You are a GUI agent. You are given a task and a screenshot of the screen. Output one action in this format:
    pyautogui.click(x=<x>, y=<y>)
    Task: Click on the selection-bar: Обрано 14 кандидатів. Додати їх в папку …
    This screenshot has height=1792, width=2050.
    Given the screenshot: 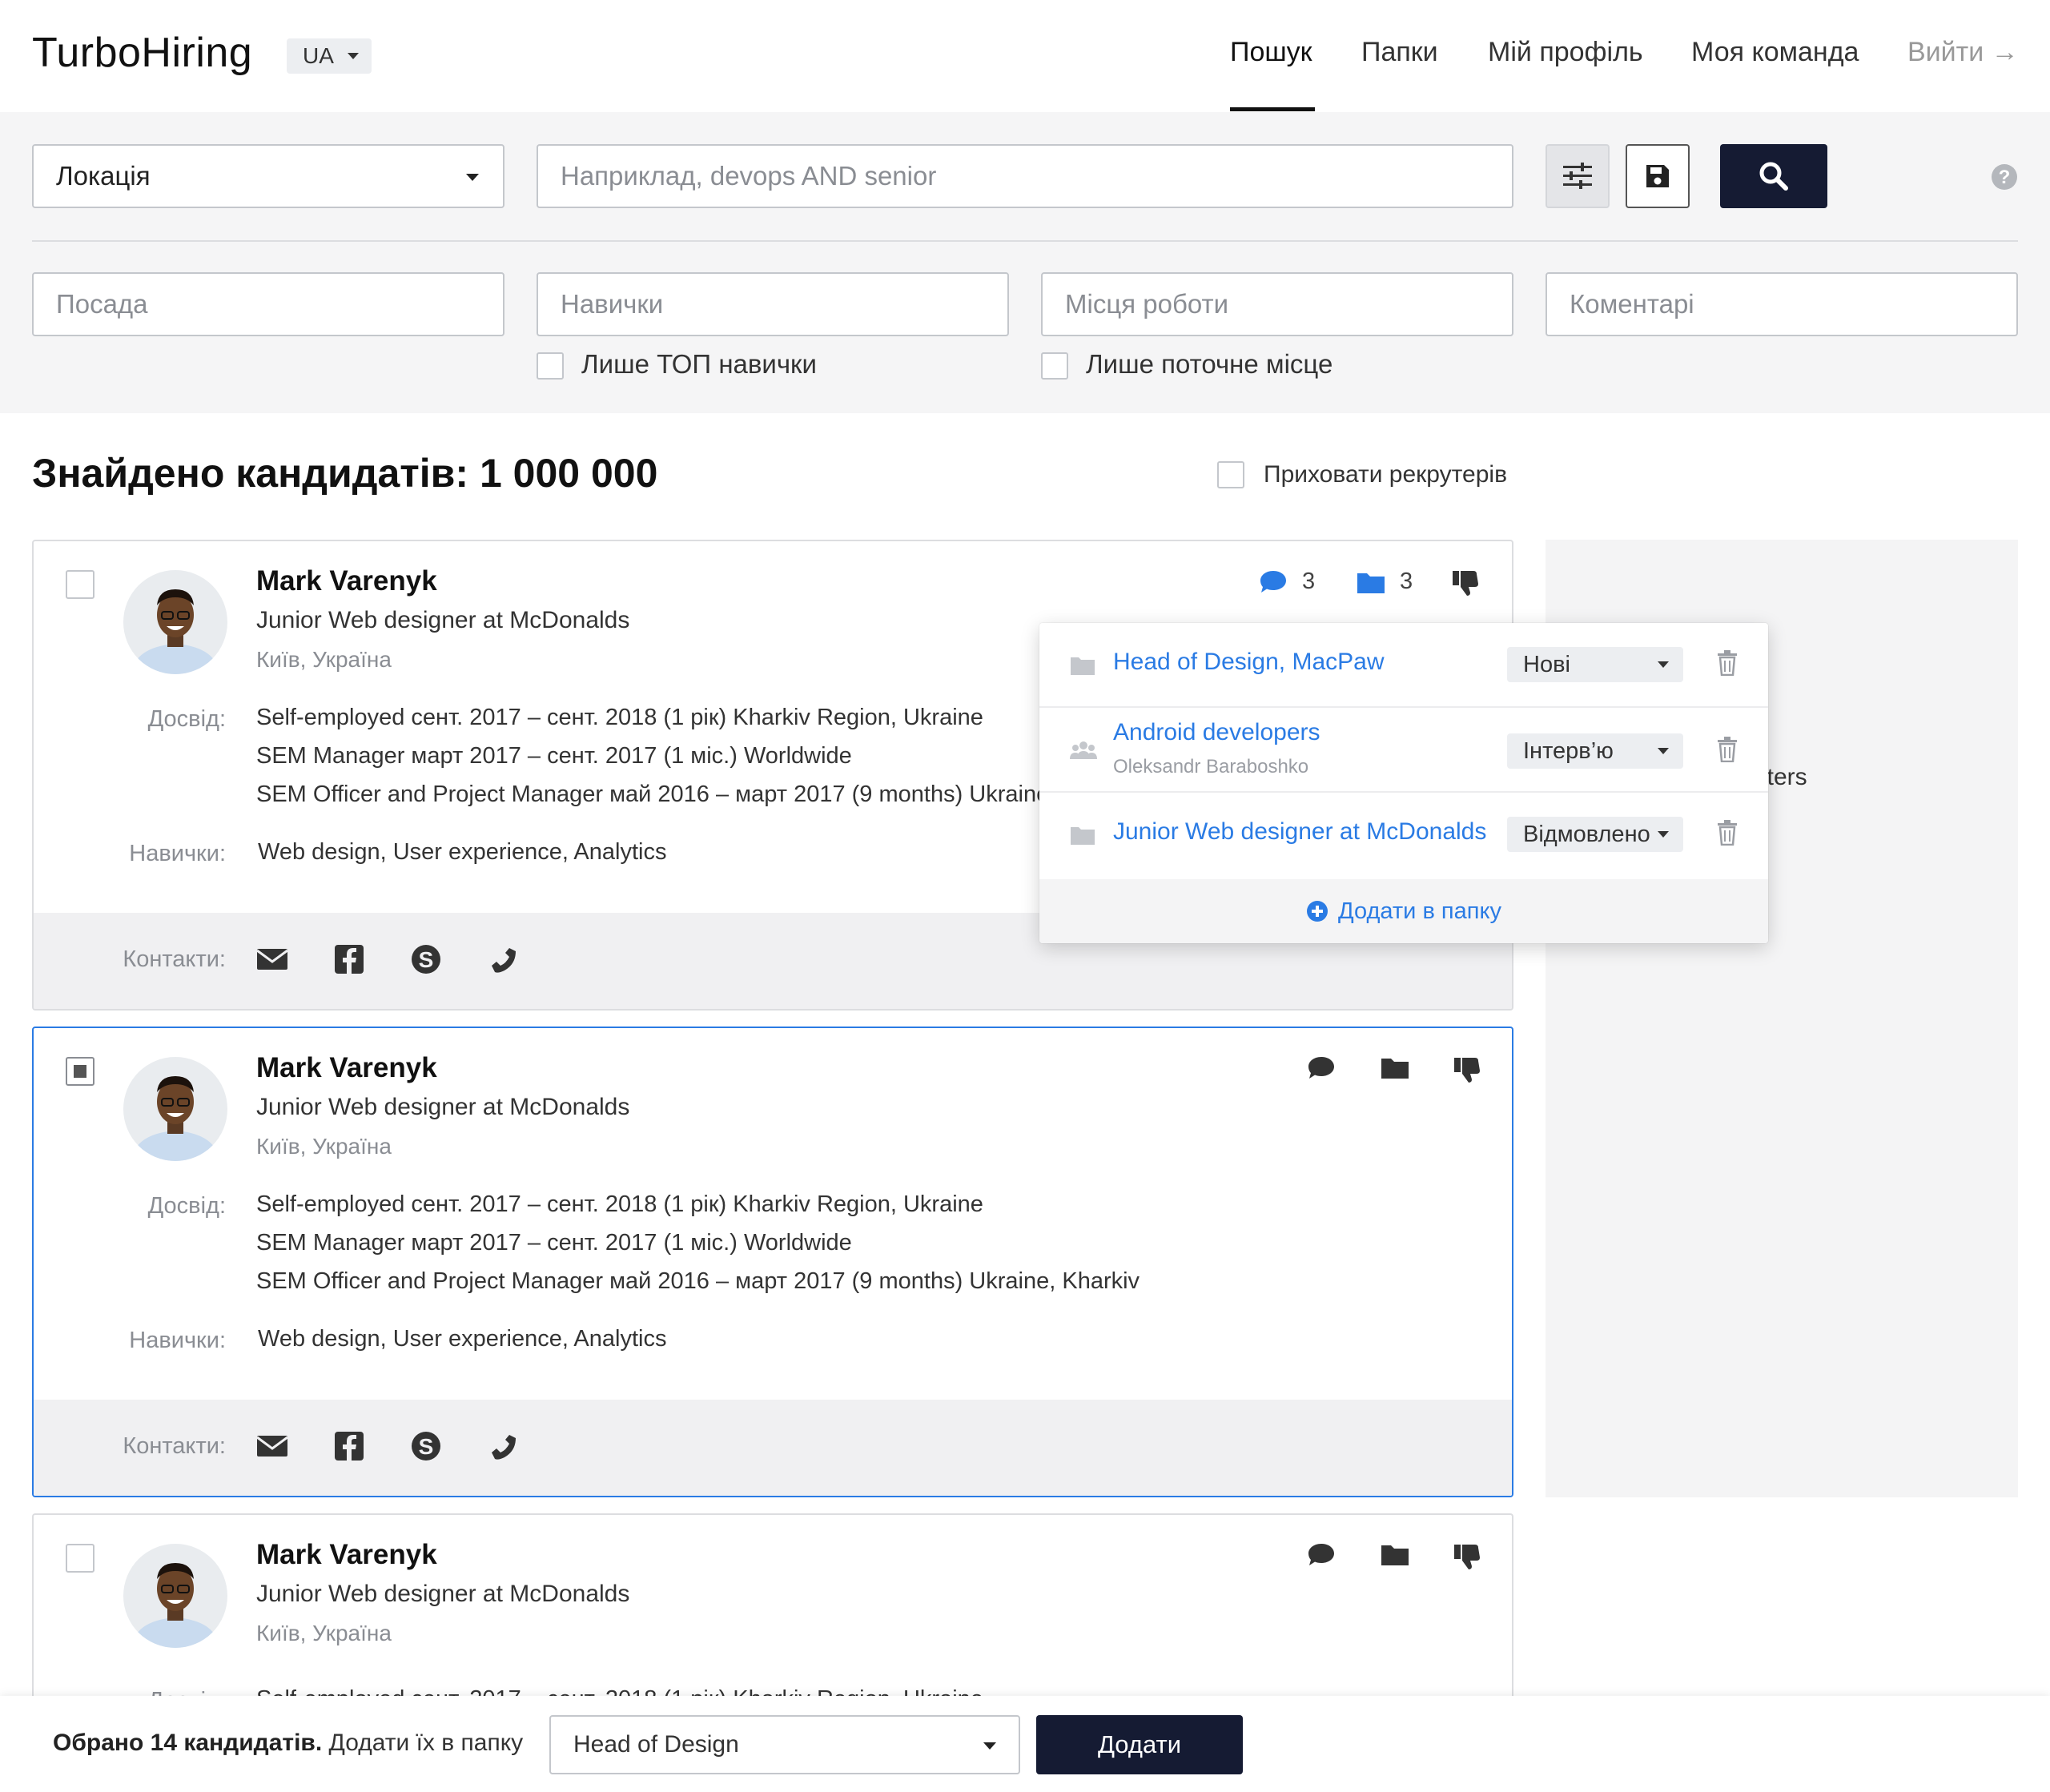 What is the action you would take?
    pyautogui.click(x=1025, y=1744)
    